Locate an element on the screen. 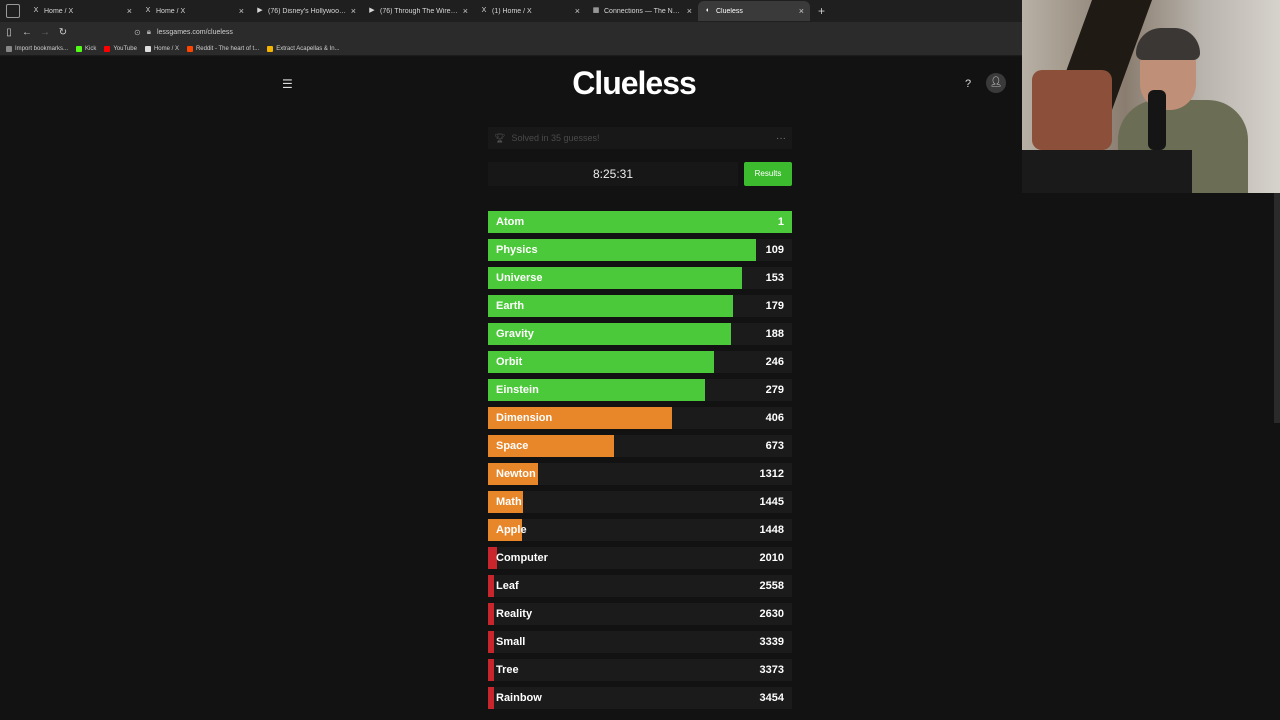 Image resolution: width=1280 pixels, height=720 pixels. guess-rank: 279 is located at coordinates (774, 390).